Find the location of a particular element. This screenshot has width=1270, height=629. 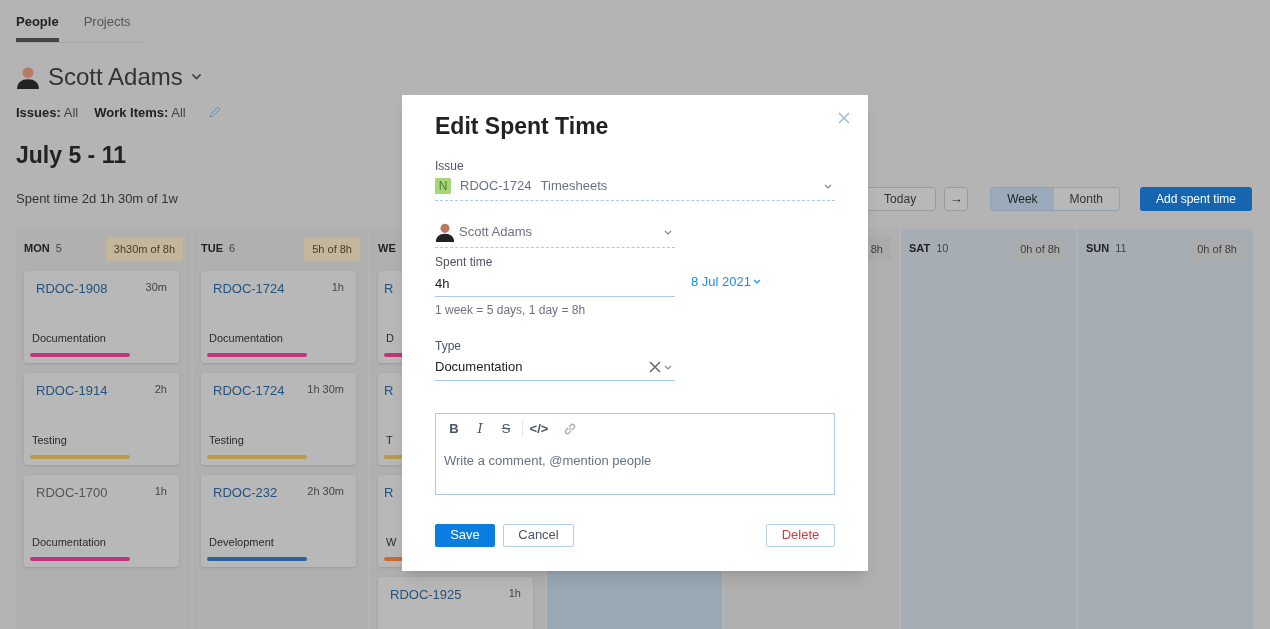

day-name: SUN is located at coordinates (1098, 249).